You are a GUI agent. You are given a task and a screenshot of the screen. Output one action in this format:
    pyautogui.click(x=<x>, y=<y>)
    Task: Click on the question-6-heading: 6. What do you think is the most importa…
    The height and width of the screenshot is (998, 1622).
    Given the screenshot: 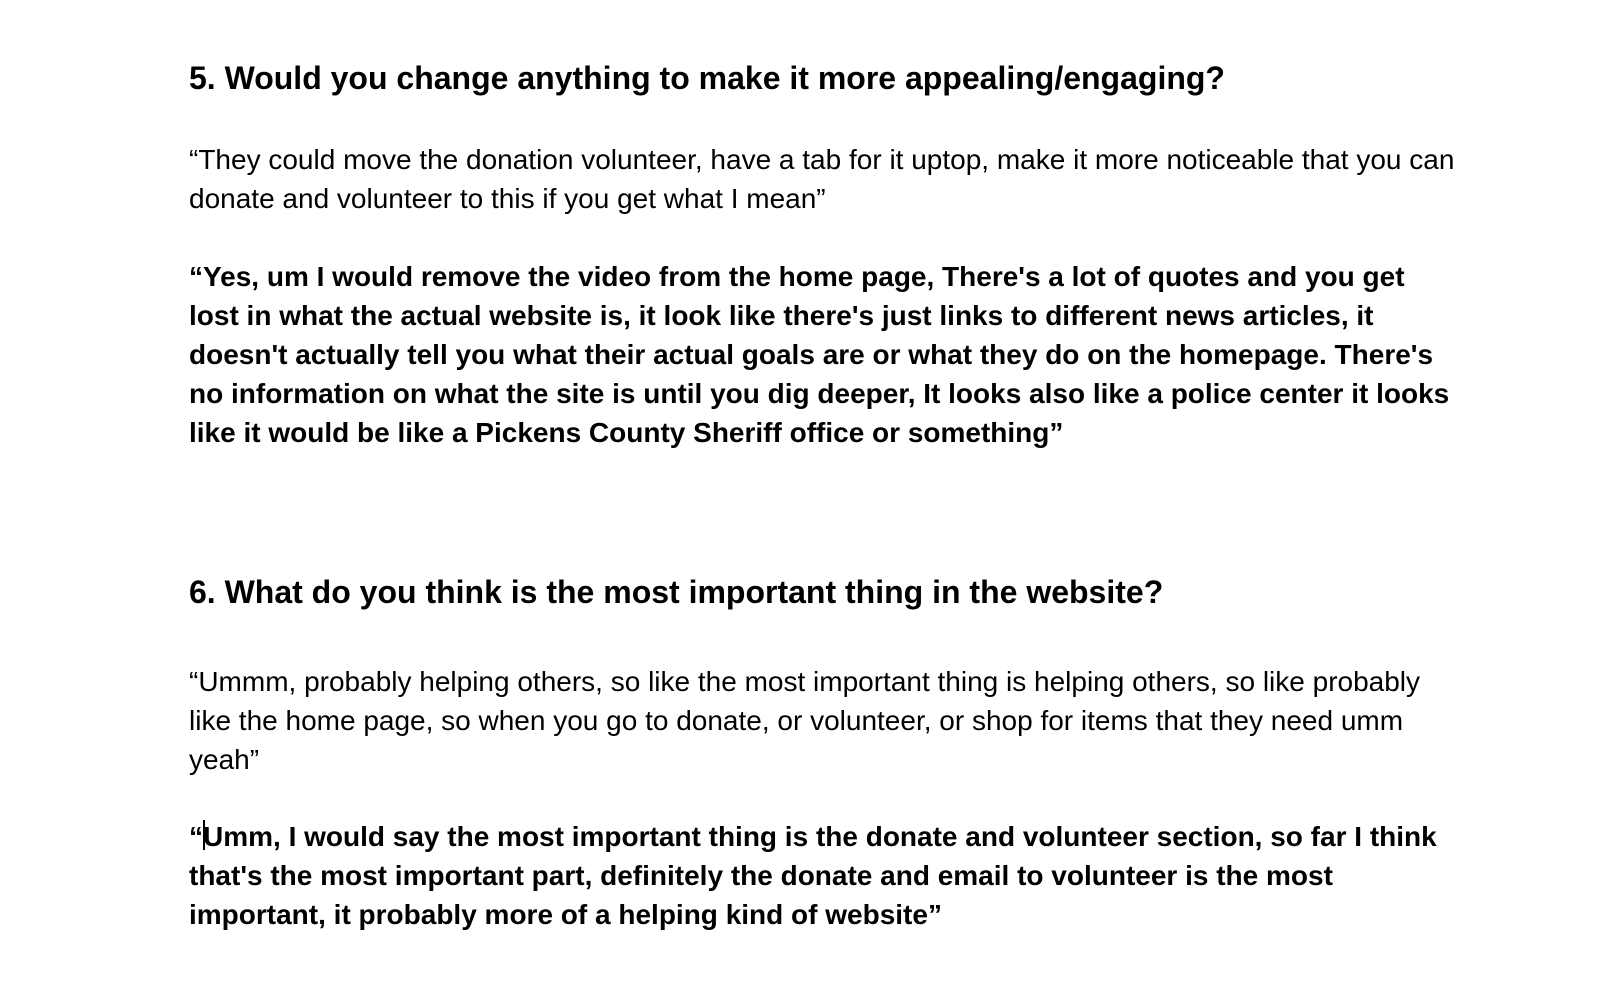 What is the action you would take?
    pyautogui.click(x=676, y=592)
    